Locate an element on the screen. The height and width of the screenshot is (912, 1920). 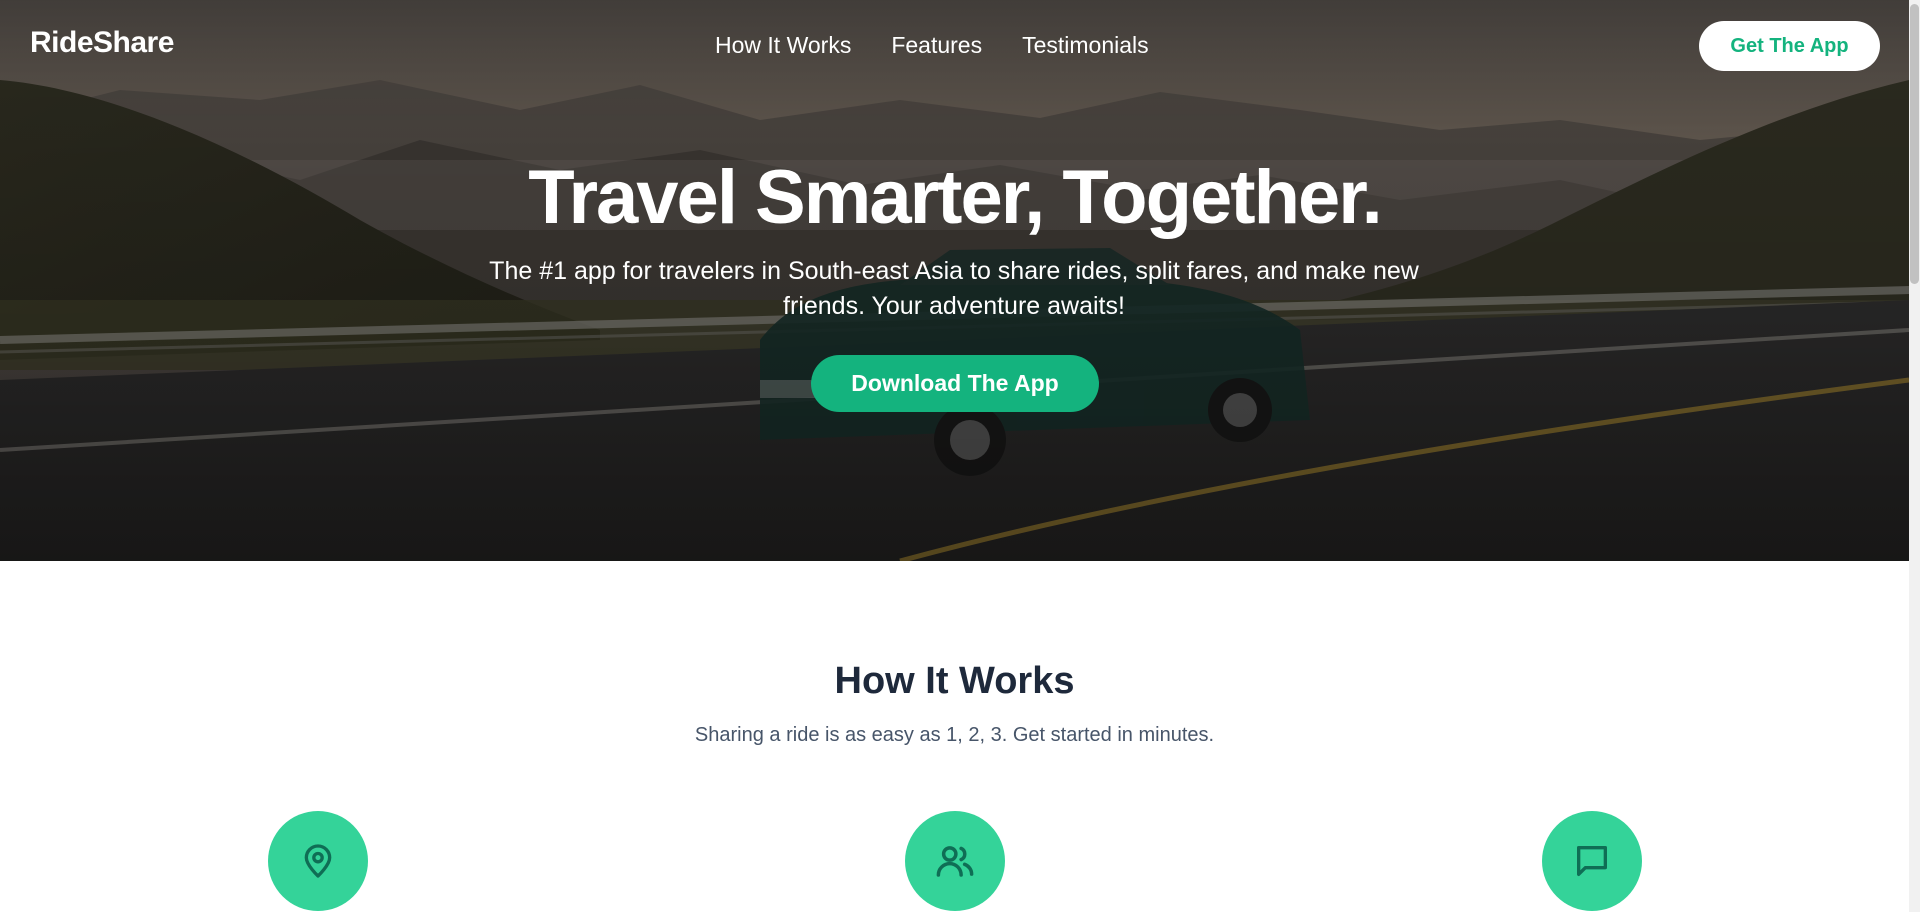
map-pin-icon is located at coordinates (318, 861).